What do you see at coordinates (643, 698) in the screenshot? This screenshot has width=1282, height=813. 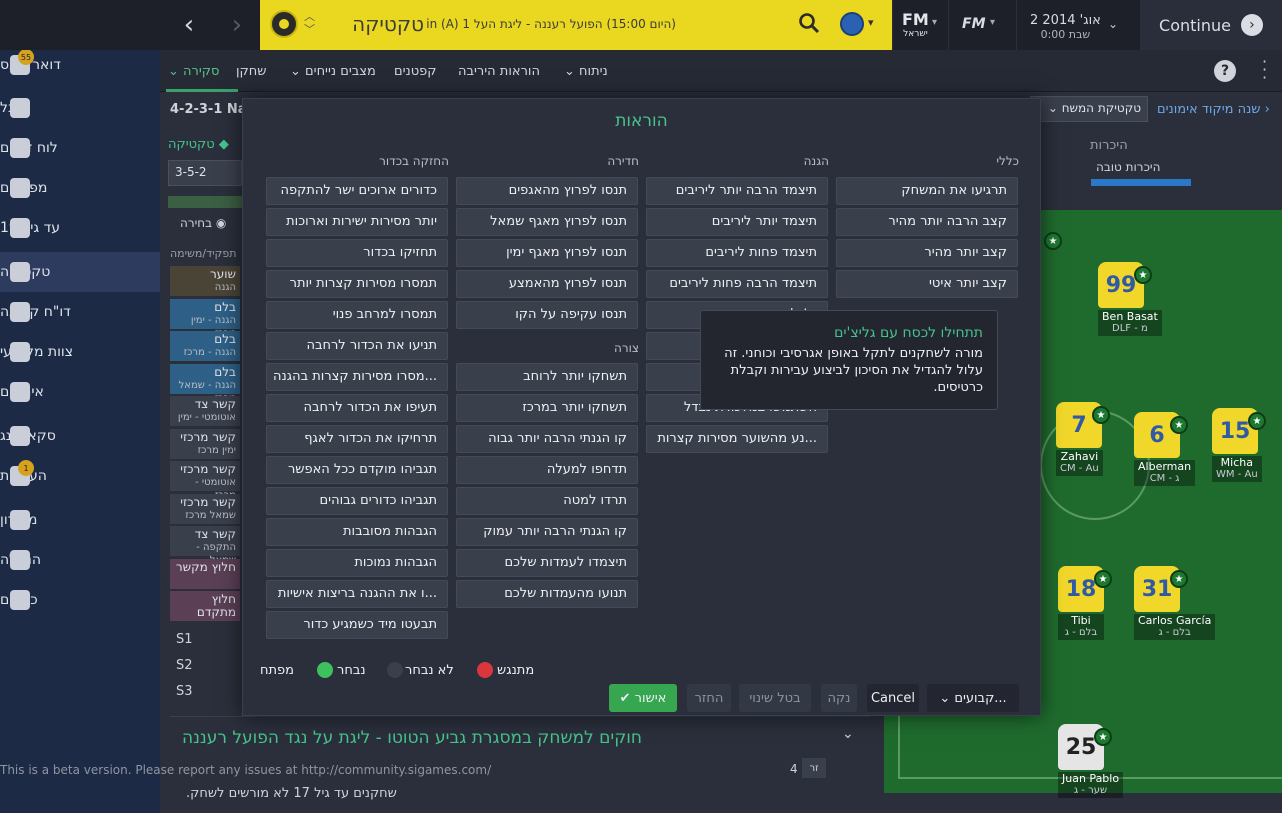 I see `confirm-button: אישור ✔` at bounding box center [643, 698].